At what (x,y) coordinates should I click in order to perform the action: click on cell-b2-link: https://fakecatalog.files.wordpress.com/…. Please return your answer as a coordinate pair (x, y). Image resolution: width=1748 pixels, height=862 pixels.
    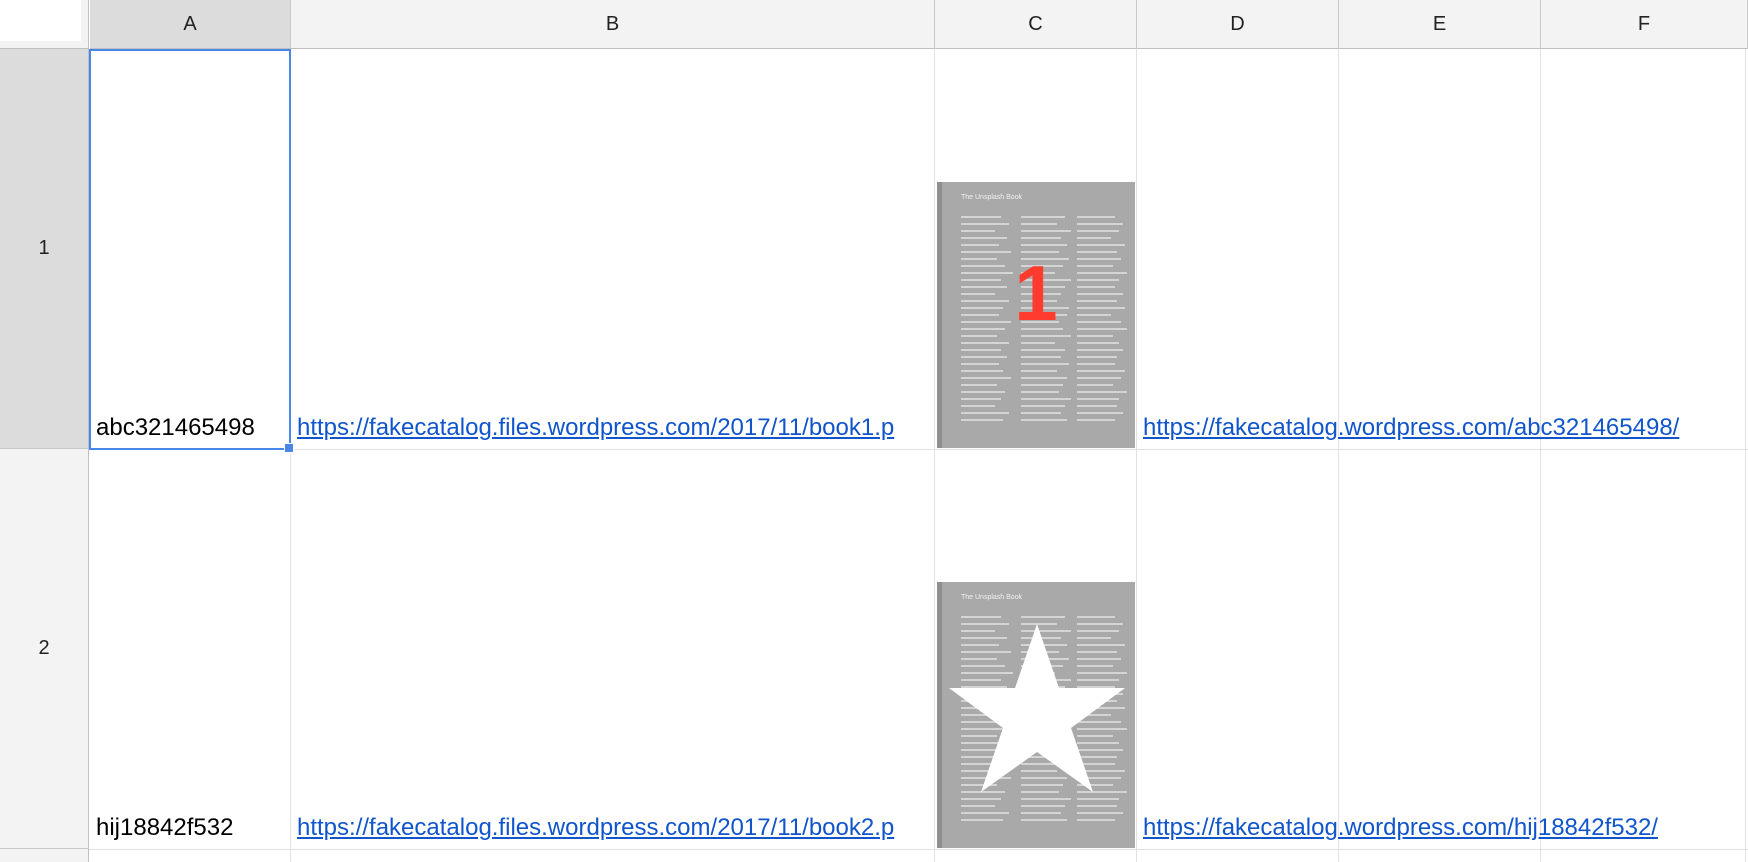
    Looking at the image, I should click on (612, 828).